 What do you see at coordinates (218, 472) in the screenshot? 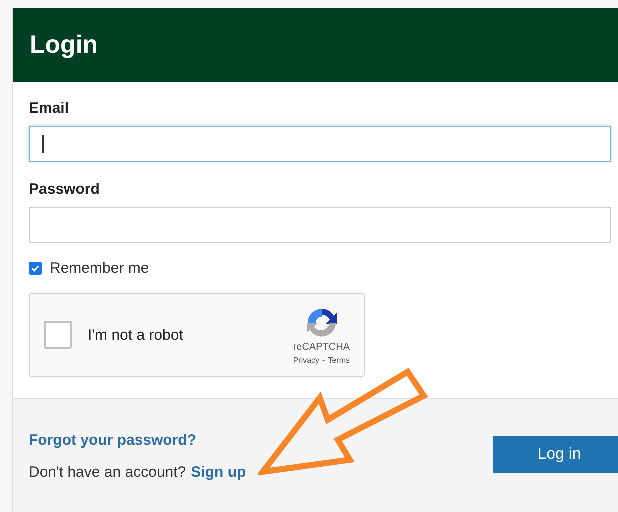
I see `signup-link: Sign up` at bounding box center [218, 472].